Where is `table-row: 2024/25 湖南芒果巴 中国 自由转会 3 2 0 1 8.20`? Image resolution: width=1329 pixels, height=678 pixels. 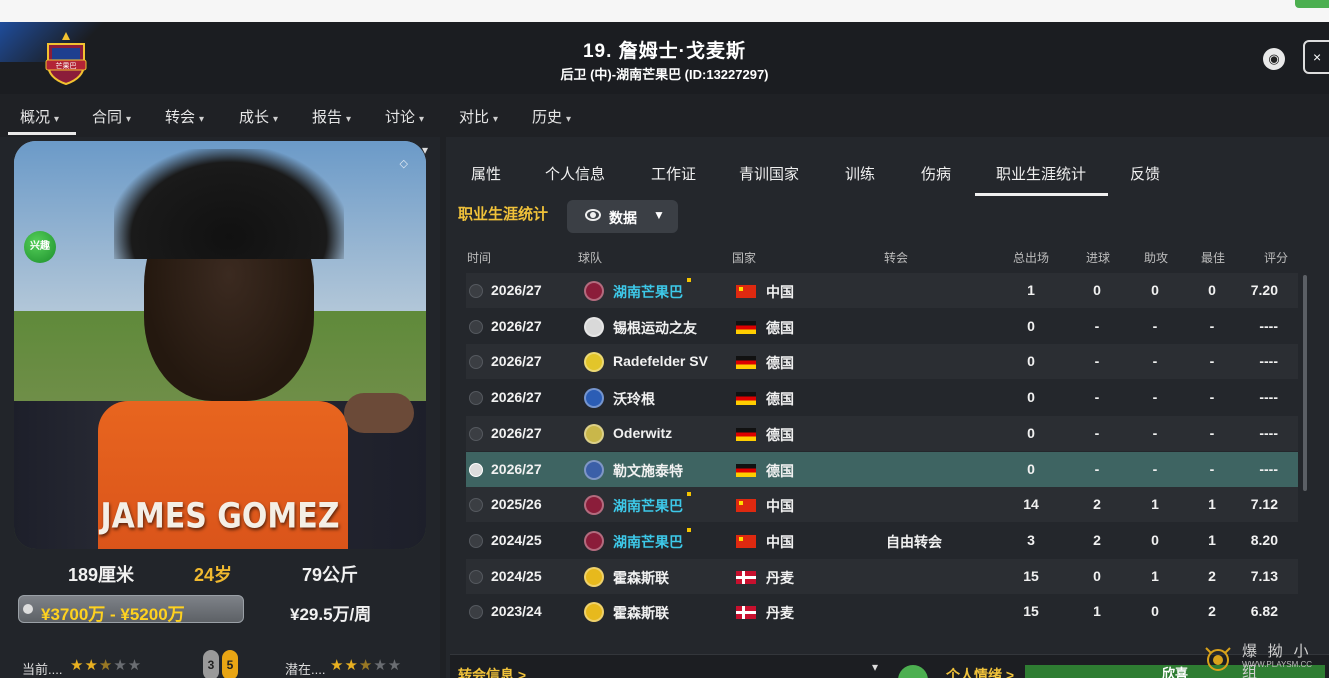
table-row: 2024/25 湖南芒果巴 中国 自由转会 3 2 0 1 8.20 is located at coordinates (882, 540).